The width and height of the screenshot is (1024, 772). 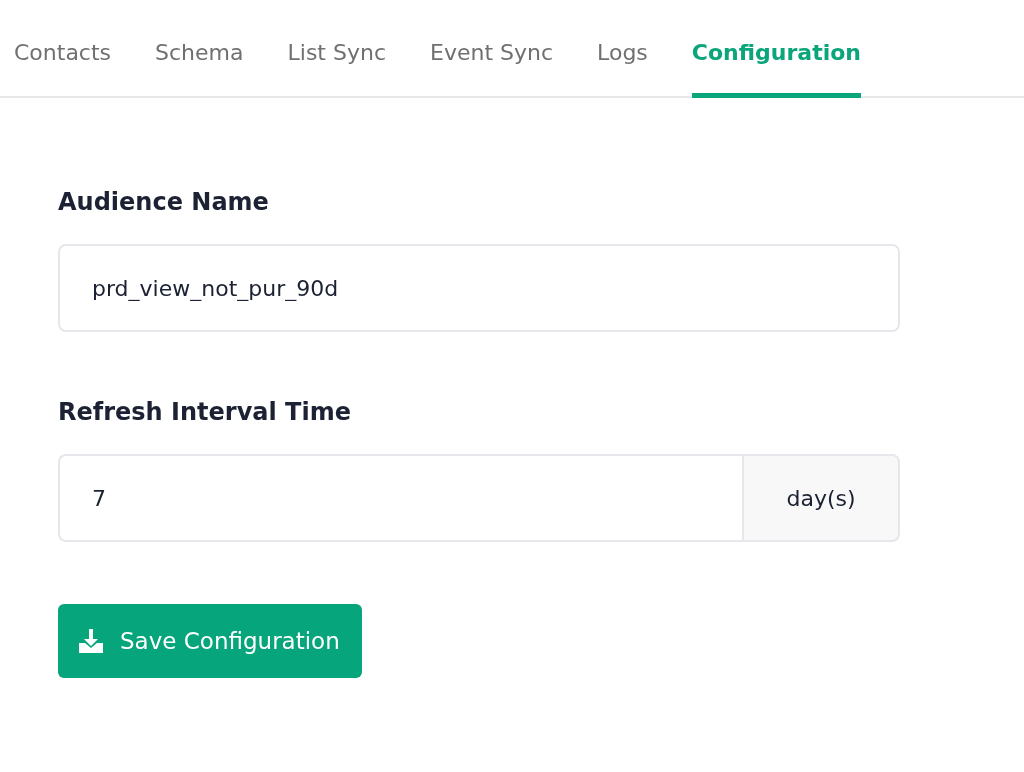 What do you see at coordinates (776, 69) in the screenshot?
I see `tab: Configuration` at bounding box center [776, 69].